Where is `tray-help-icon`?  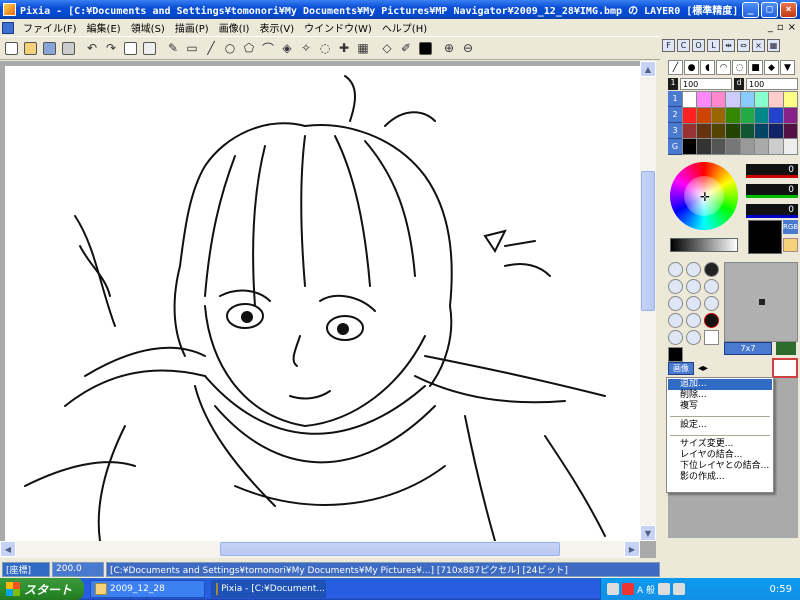 tray-help-icon is located at coordinates (664, 589).